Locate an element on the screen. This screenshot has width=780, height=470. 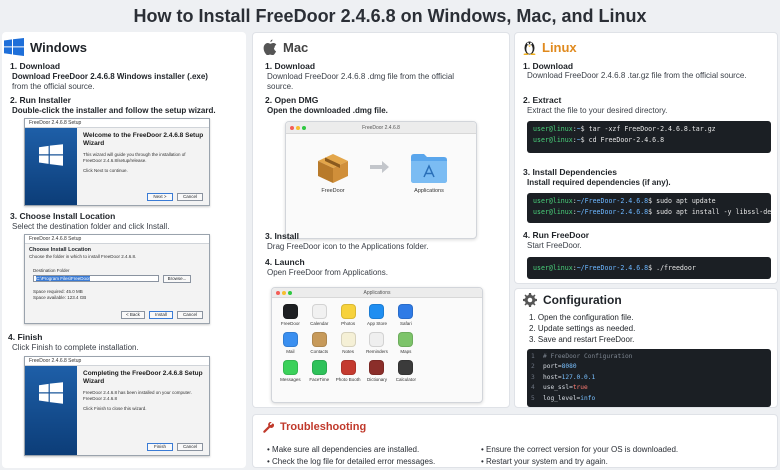
app-label: App Store is located at coordinates (376, 323).